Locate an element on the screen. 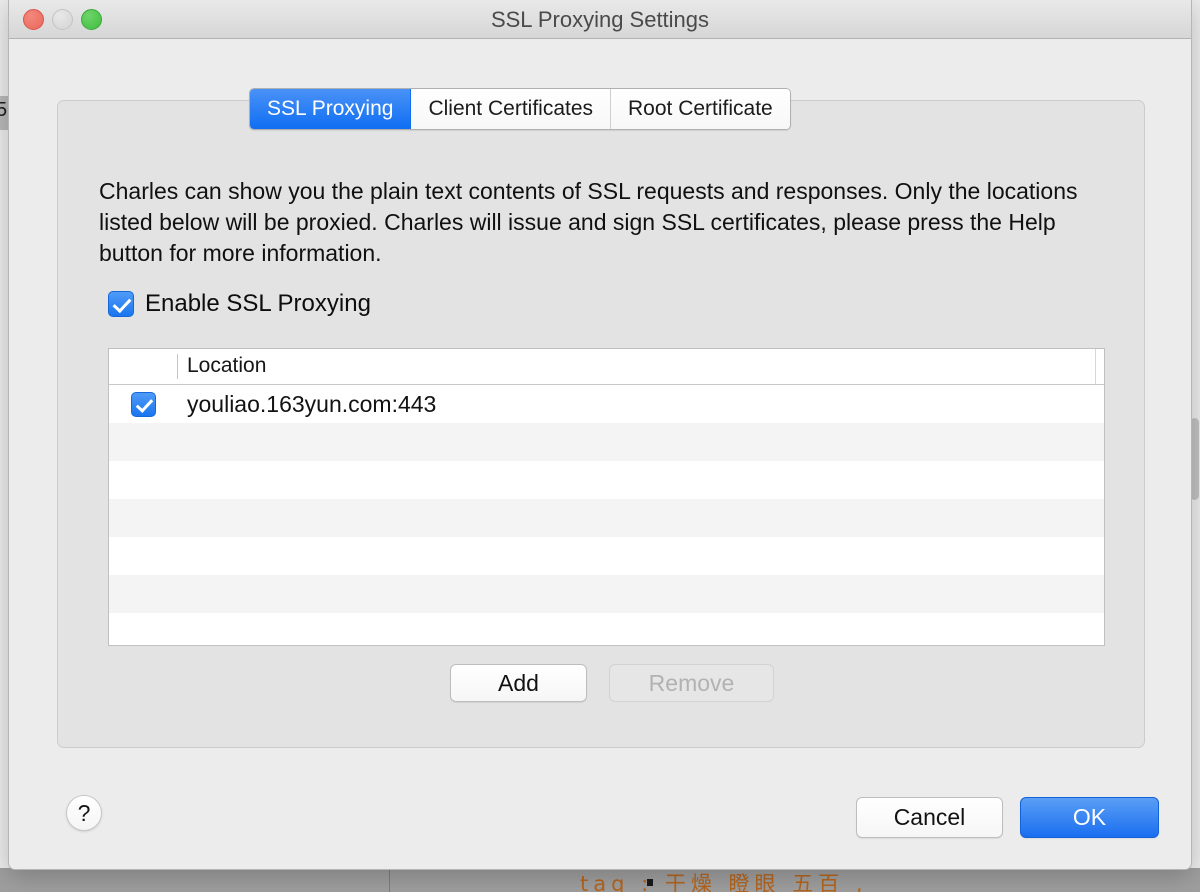  column-divider-right is located at coordinates (1095, 366).